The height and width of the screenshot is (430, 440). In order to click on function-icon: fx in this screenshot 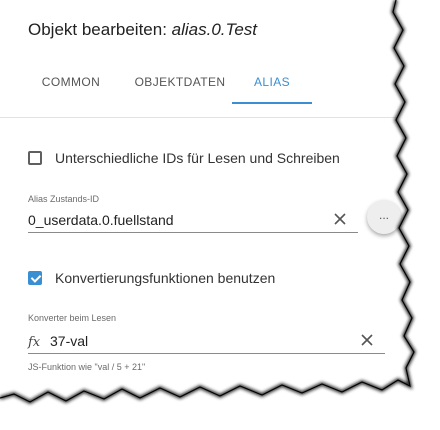, I will do `click(34, 342)`.